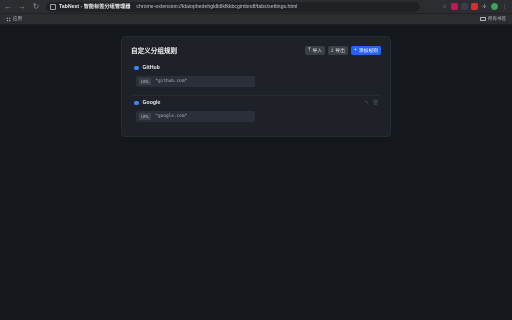  I want to click on rule-divider, so click(256, 95).